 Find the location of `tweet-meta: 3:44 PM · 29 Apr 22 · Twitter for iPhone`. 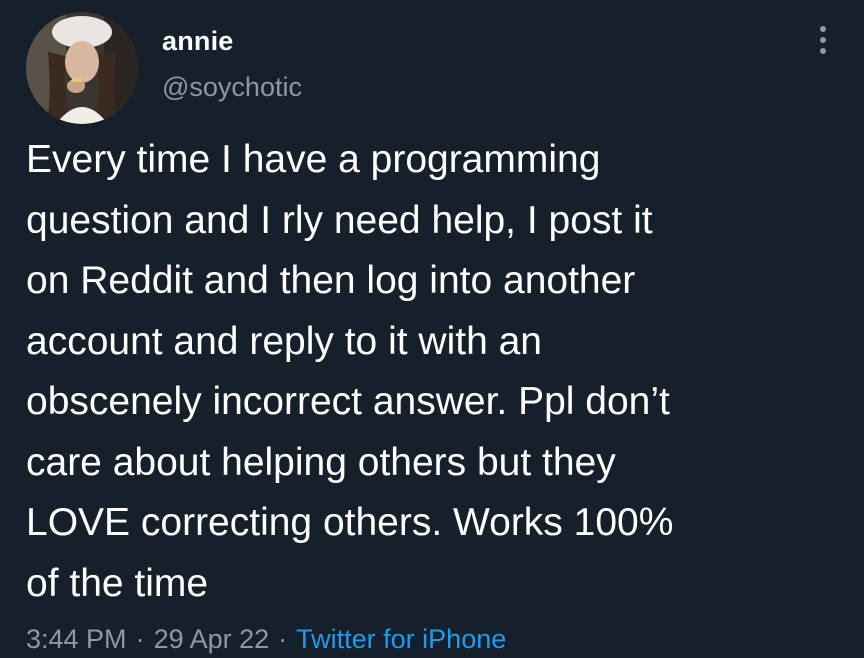

tweet-meta: 3:44 PM · 29 Apr 22 · Twitter for iPhone is located at coordinates (266, 639).